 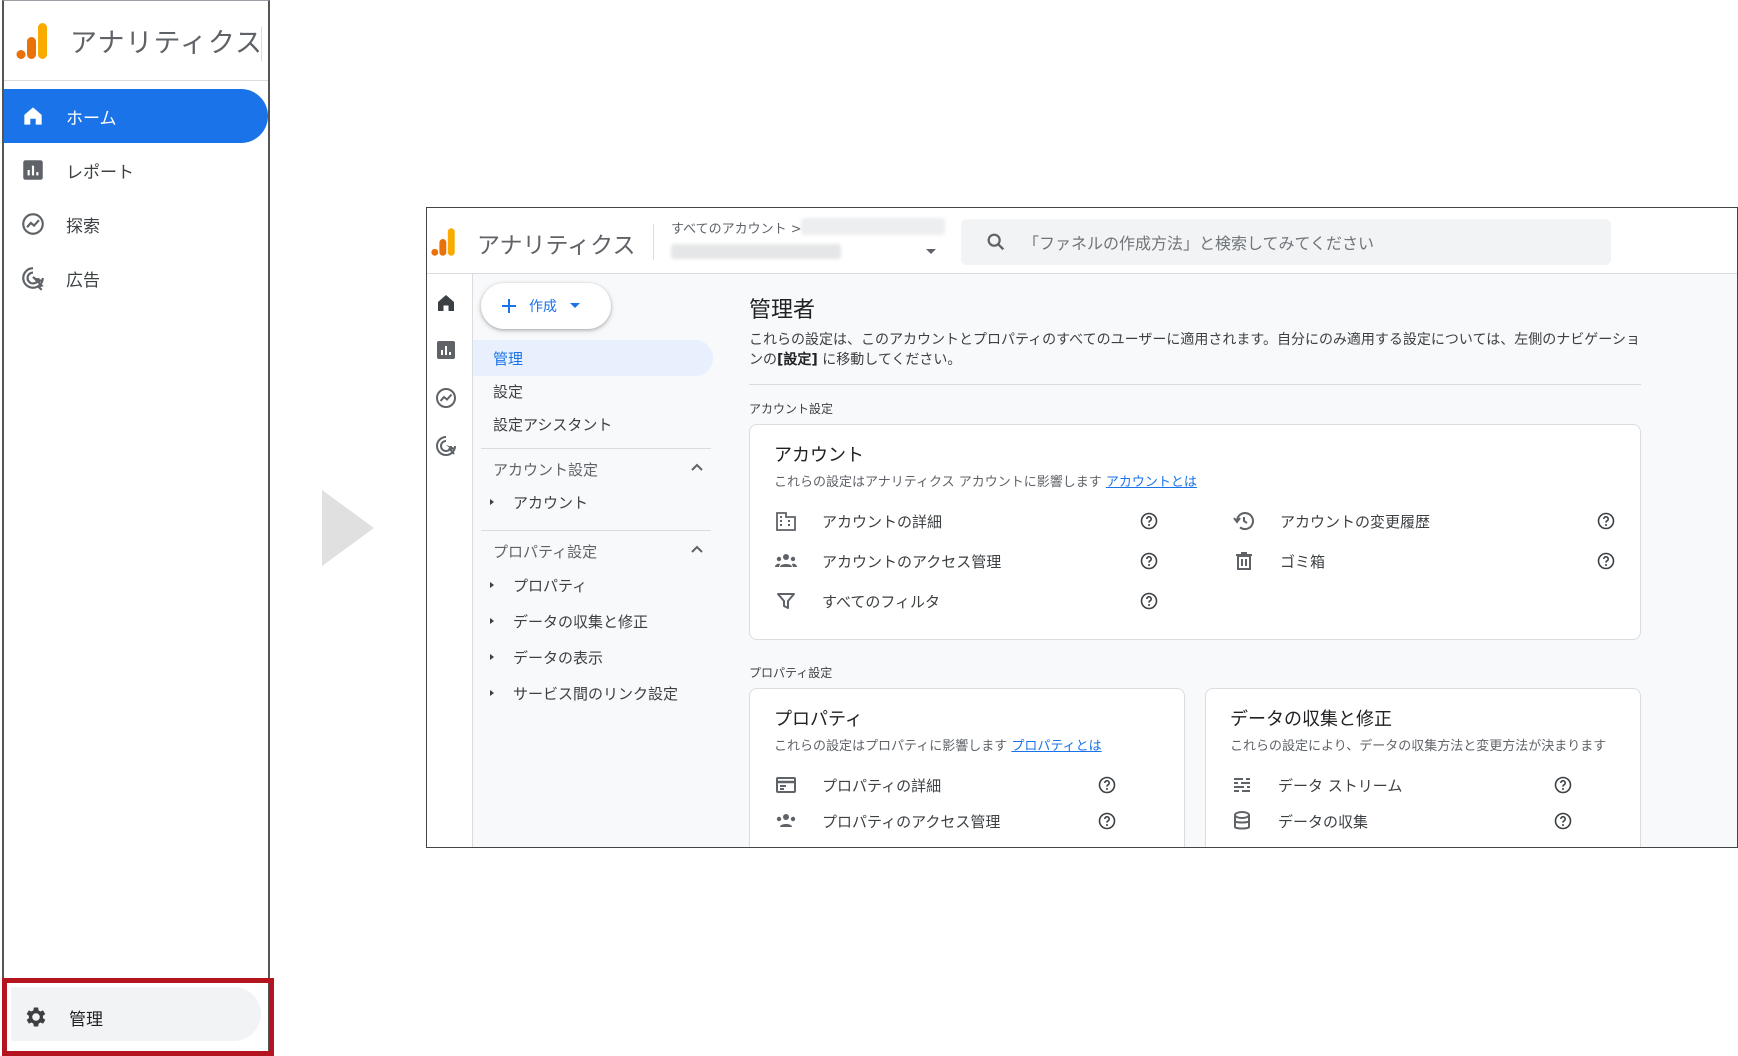 What do you see at coordinates (1418, 746) in the screenshot?
I see `card-description: これらの設定により、データの収集方法と変更方法が決まります` at bounding box center [1418, 746].